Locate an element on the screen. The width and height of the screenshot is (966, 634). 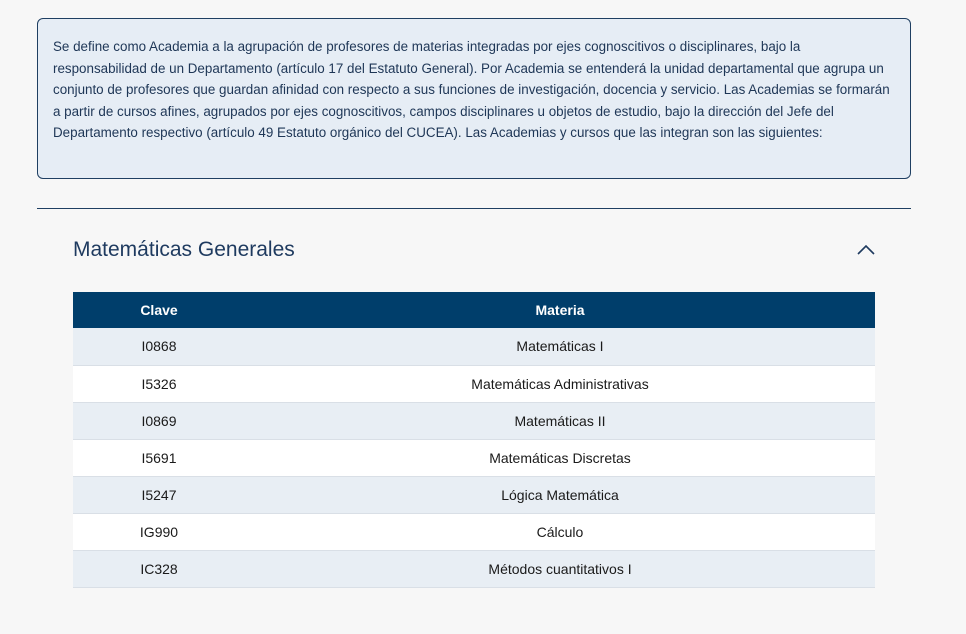
accordion-header-matematicas-generales: Matemáticas Generales is located at coordinates (474, 250).